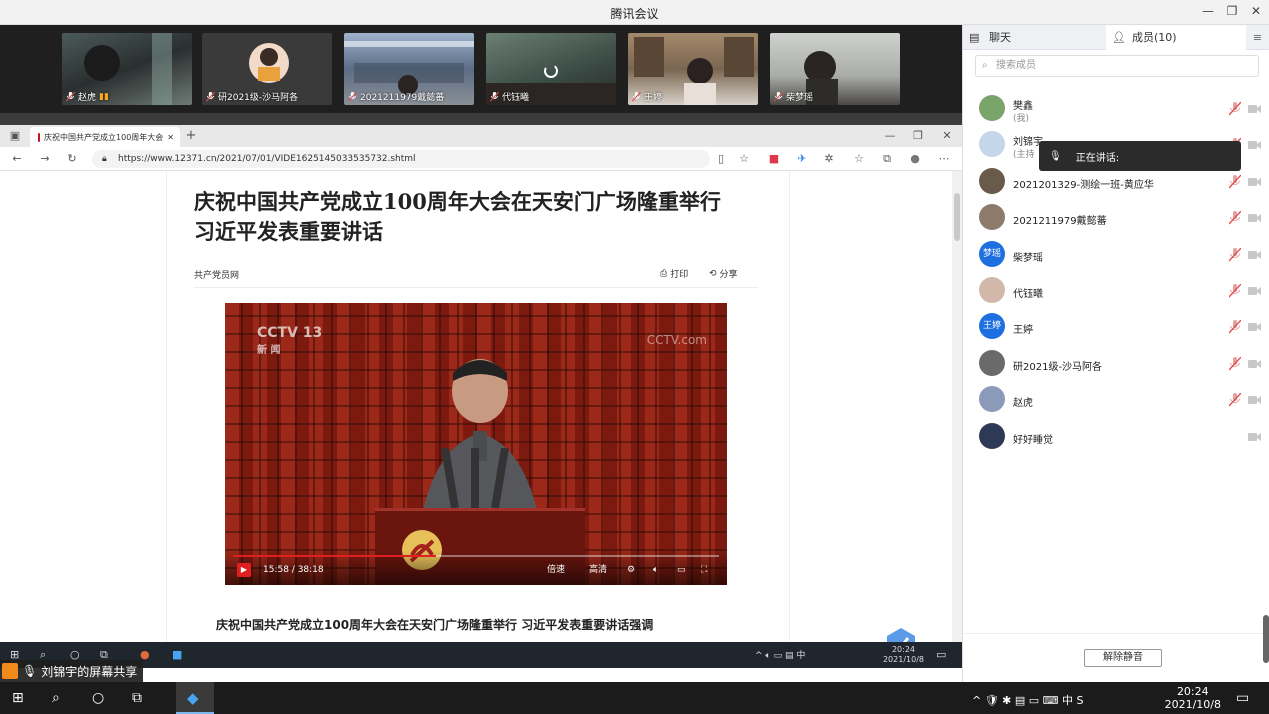 This screenshot has height=714, width=1269. Describe the element at coordinates (674, 274) in the screenshot. I see `print-button: ⎙ 打印` at that location.